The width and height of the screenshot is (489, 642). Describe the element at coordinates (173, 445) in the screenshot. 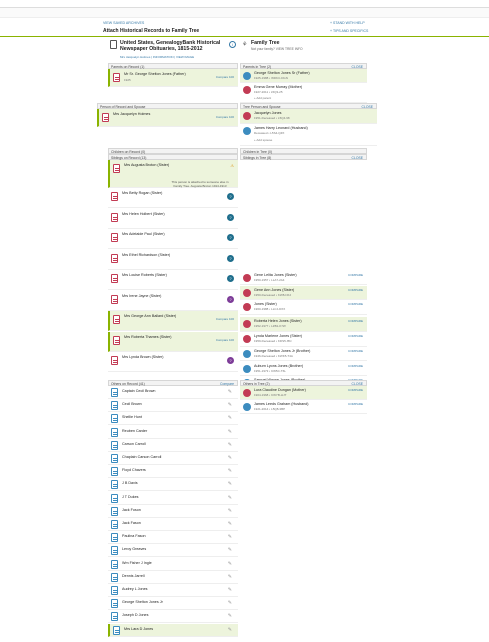

I see `other-record-row: Carson Carroll ✎` at that location.